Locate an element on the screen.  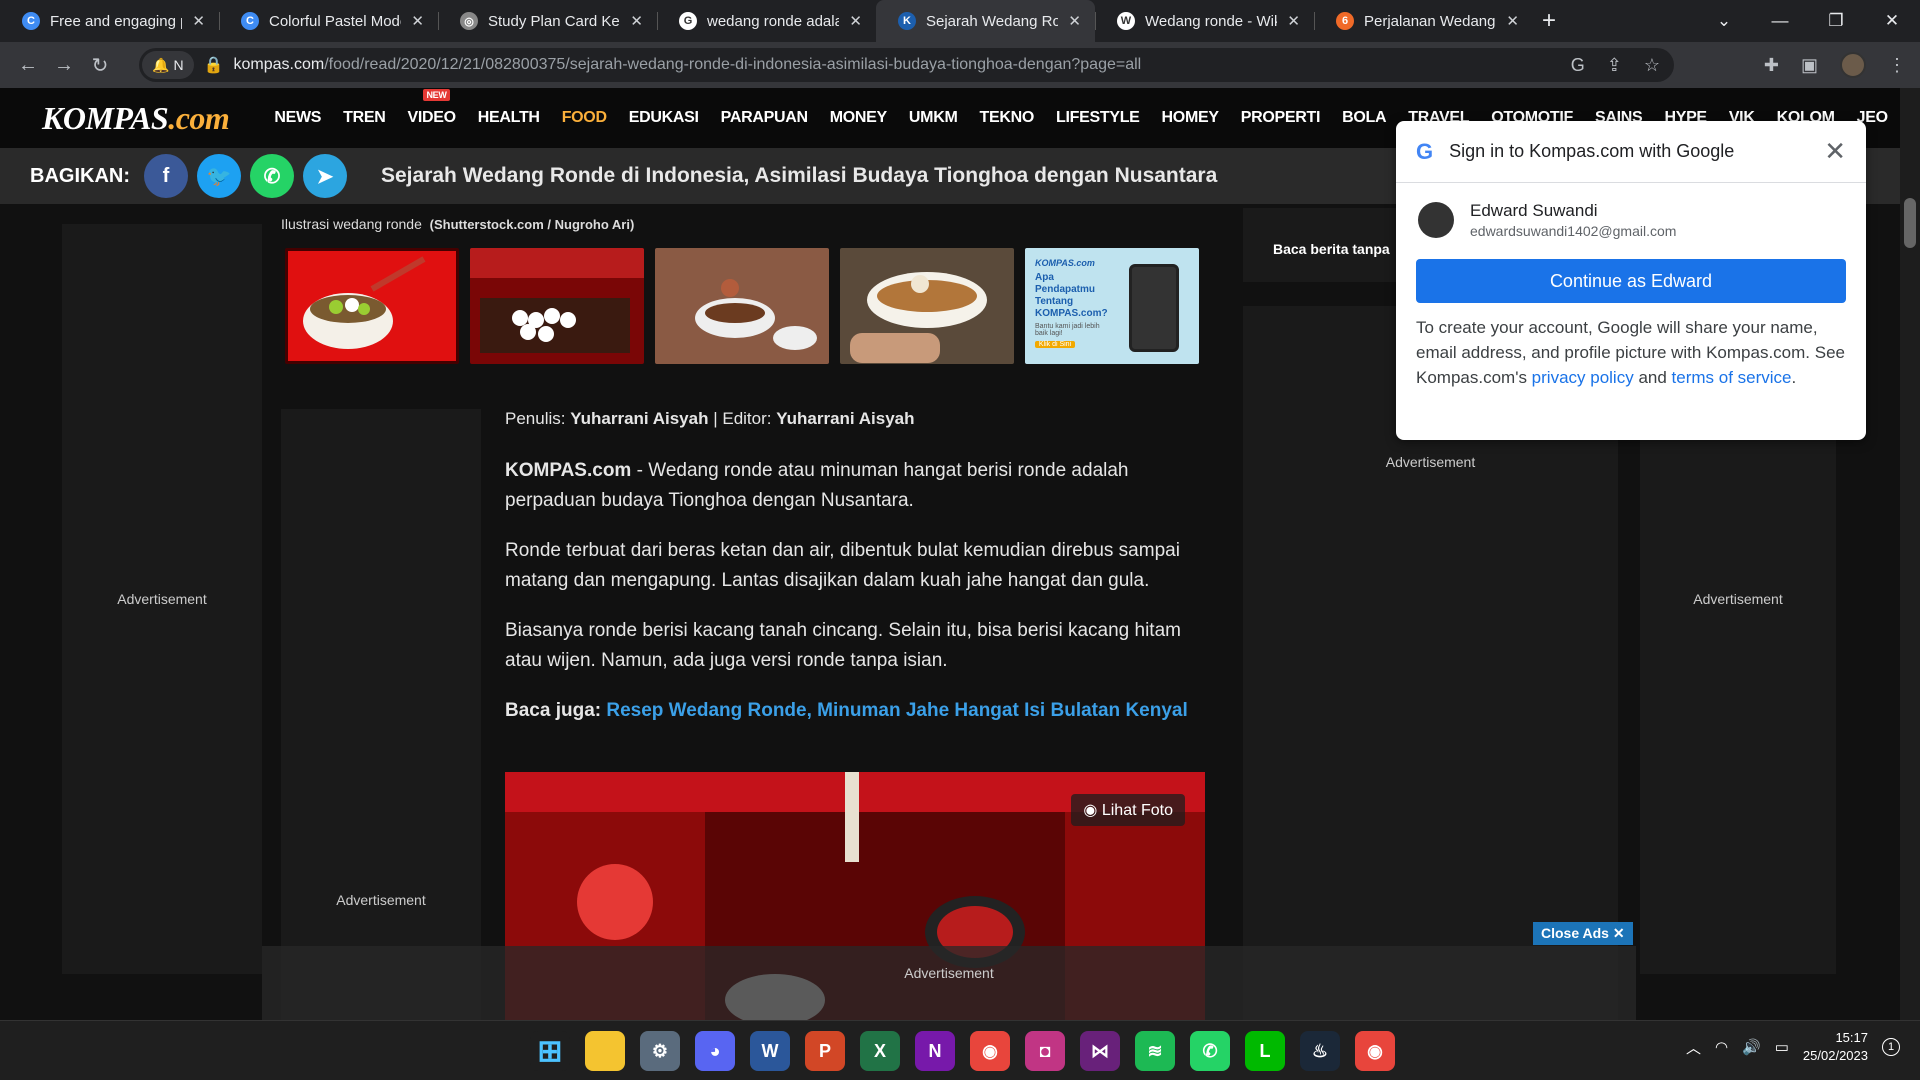
maximize-button: ❐ is located at coordinates (1836, 21).